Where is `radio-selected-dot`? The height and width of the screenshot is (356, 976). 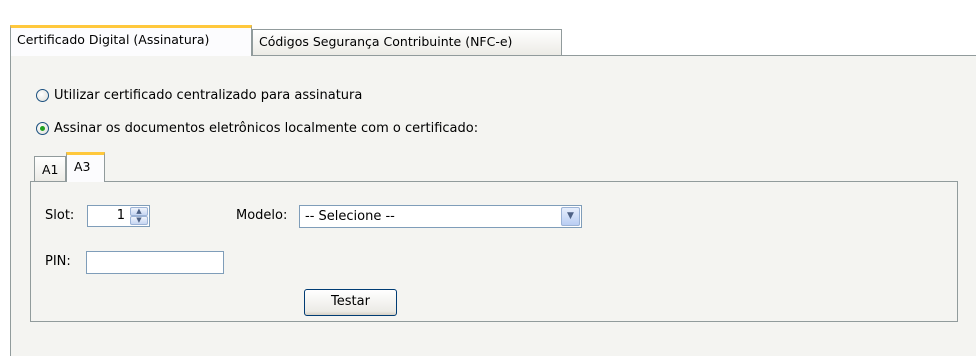
radio-selected-dot is located at coordinates (42, 128).